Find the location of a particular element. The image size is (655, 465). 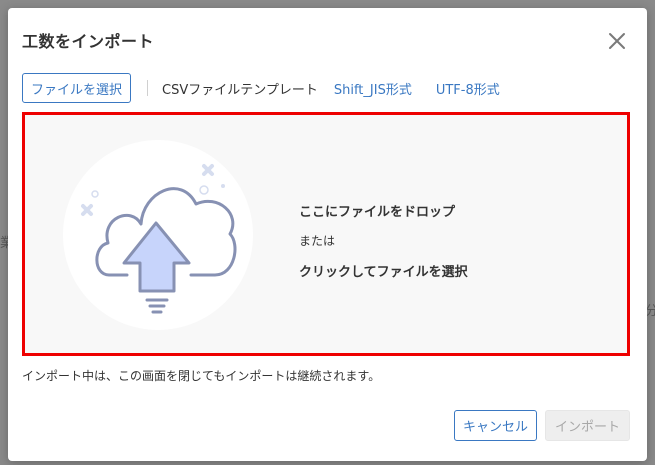

click-to-select-text: クリックしてファイルを選択 is located at coordinates (383, 272).